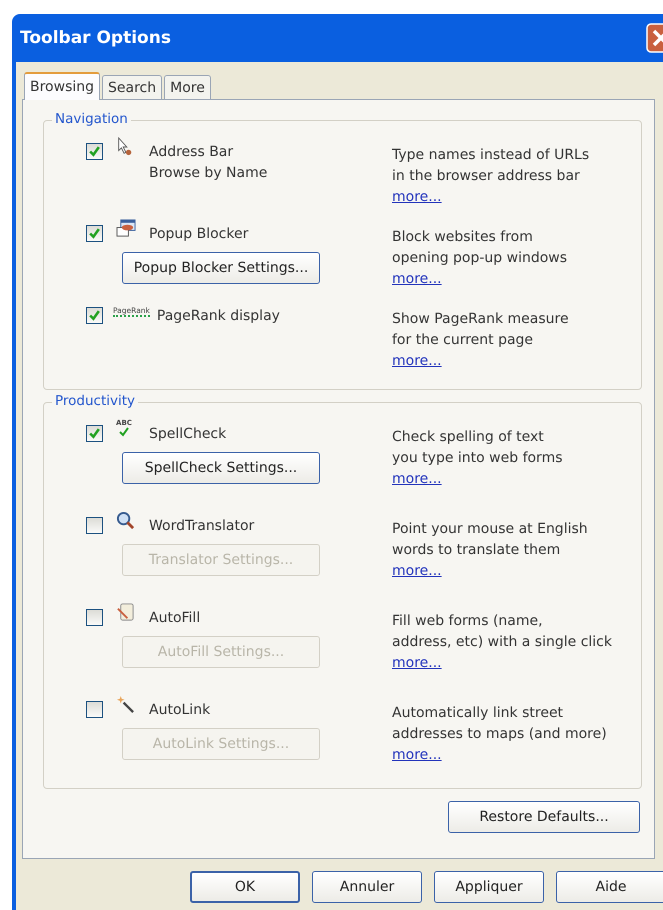 The image size is (663, 910). Describe the element at coordinates (486, 176) in the screenshot. I see `option-description: in the browser address bar` at that location.